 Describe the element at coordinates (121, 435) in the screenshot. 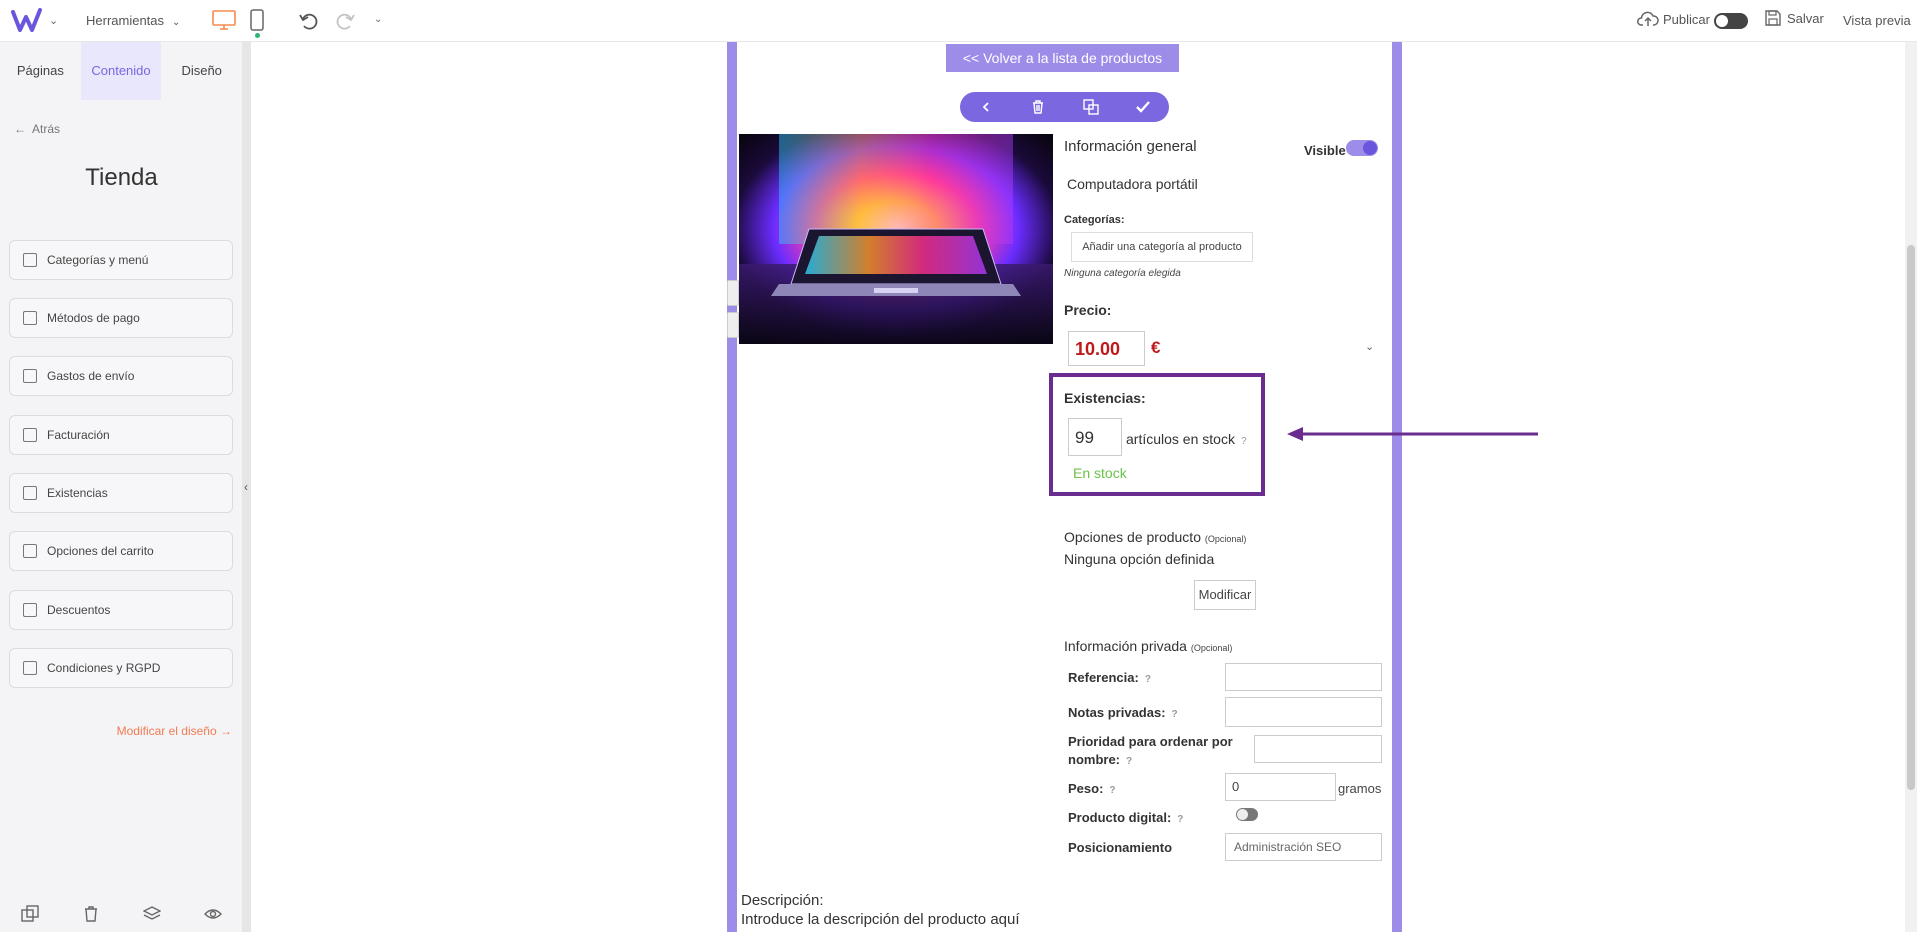

I see `sidebar-item-billing: Facturación` at that location.